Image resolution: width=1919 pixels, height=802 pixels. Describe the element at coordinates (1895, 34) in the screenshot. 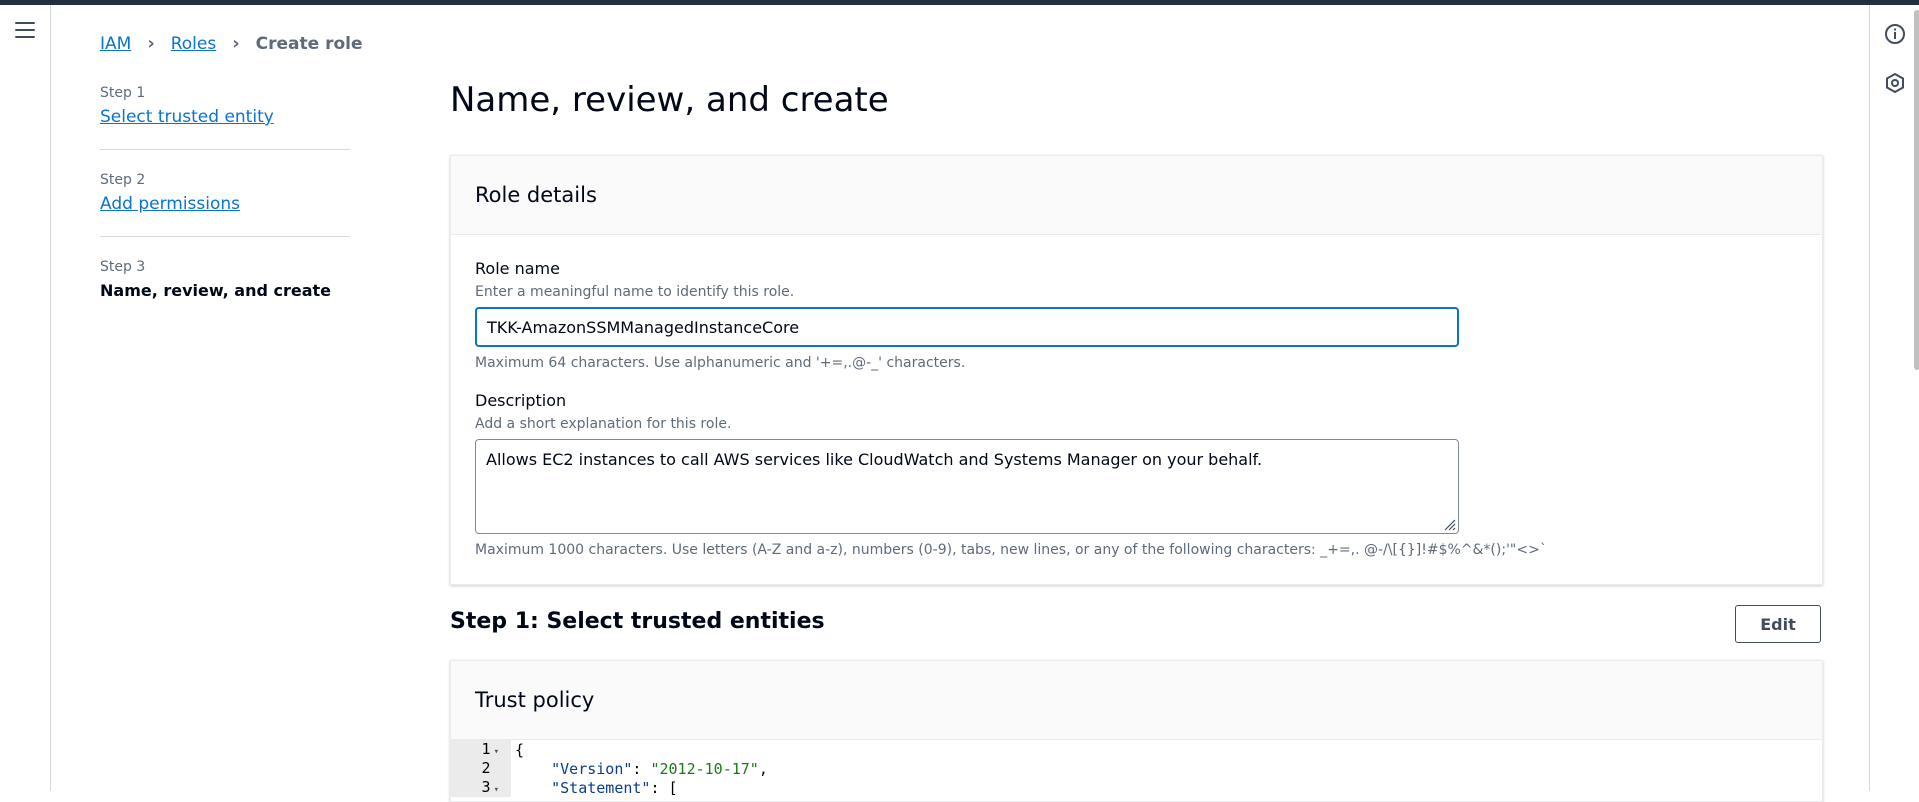

I see `info-icon` at that location.